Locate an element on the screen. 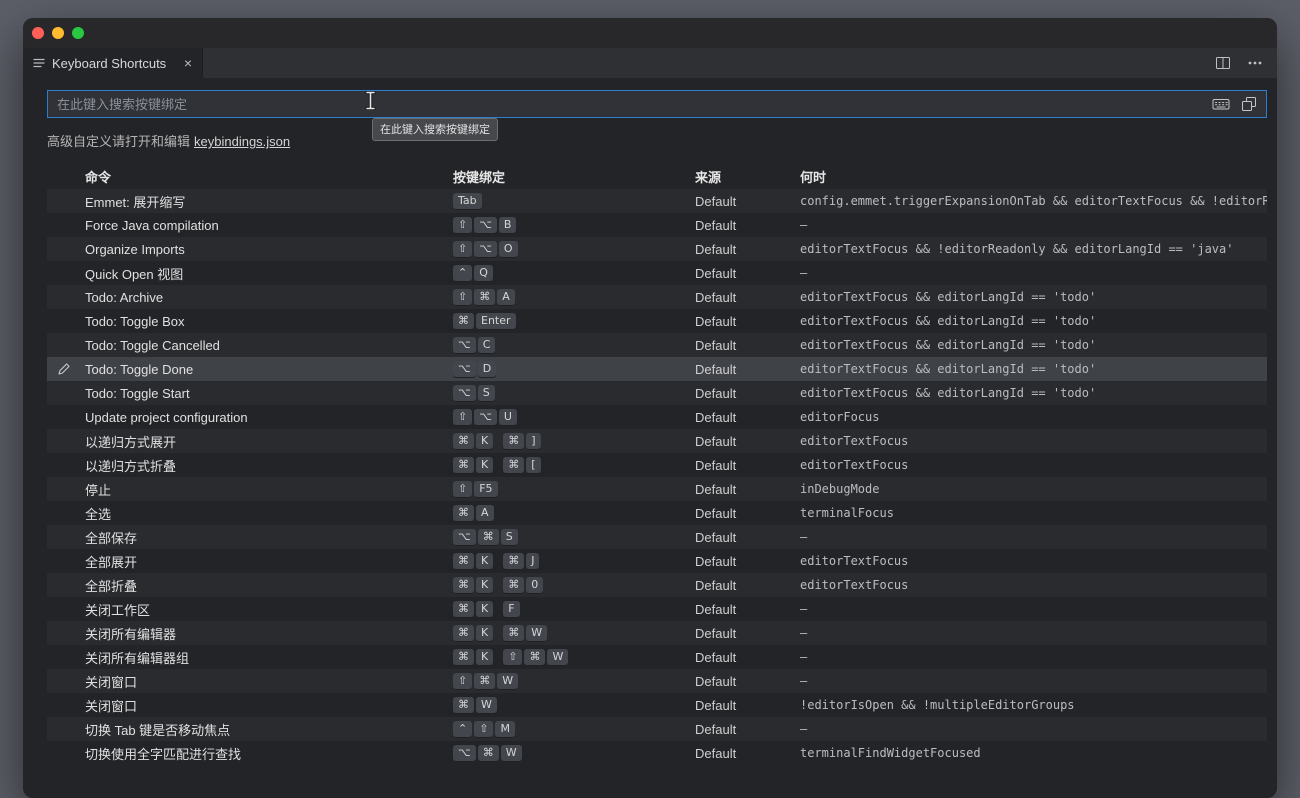  key-chip: J is located at coordinates (533, 561).